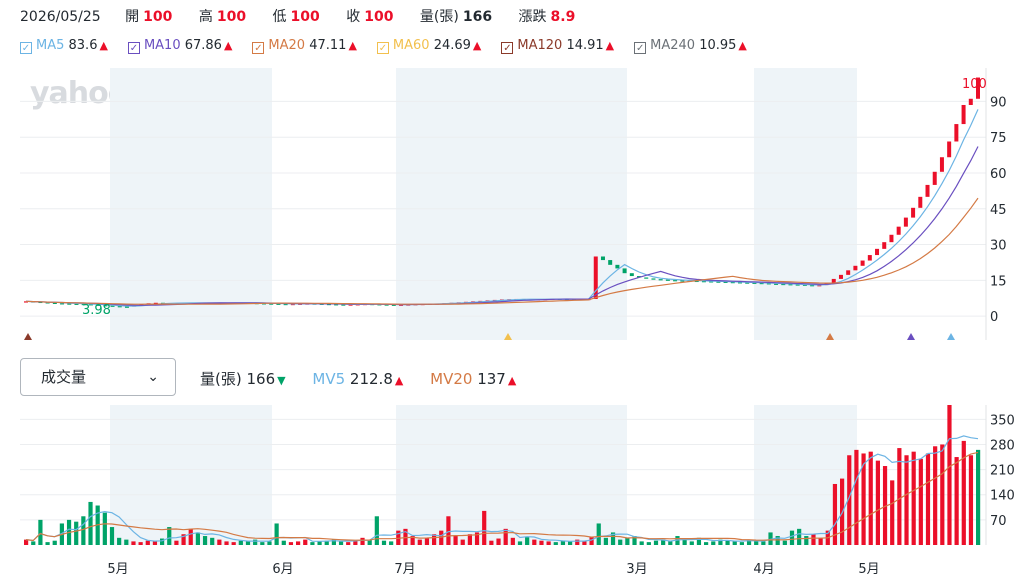 The image size is (1019, 586). Describe the element at coordinates (690, 46) in the screenshot. I see `ma-legend-item-ma240: ✓ MA240 10.95 ▲` at that location.